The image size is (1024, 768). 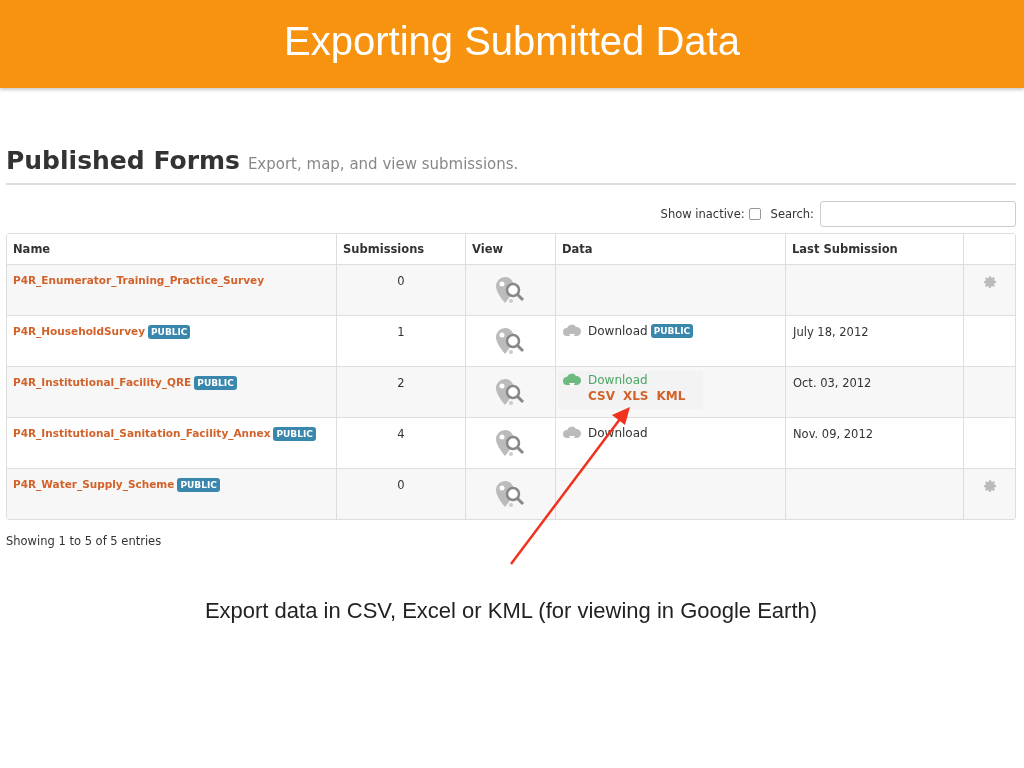 I want to click on last-submission-date: Nov. 09, 2012, so click(x=833, y=434).